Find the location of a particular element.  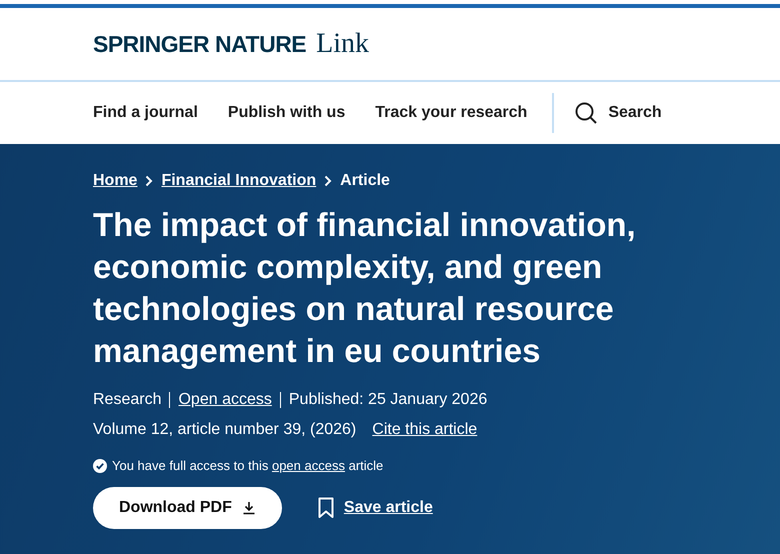

download-pdf-button: Download PDF is located at coordinates (187, 508).